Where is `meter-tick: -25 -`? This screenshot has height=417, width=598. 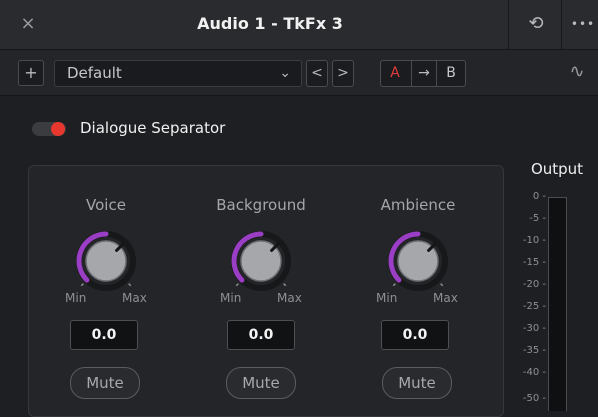 meter-tick: -25 - is located at coordinates (534, 306).